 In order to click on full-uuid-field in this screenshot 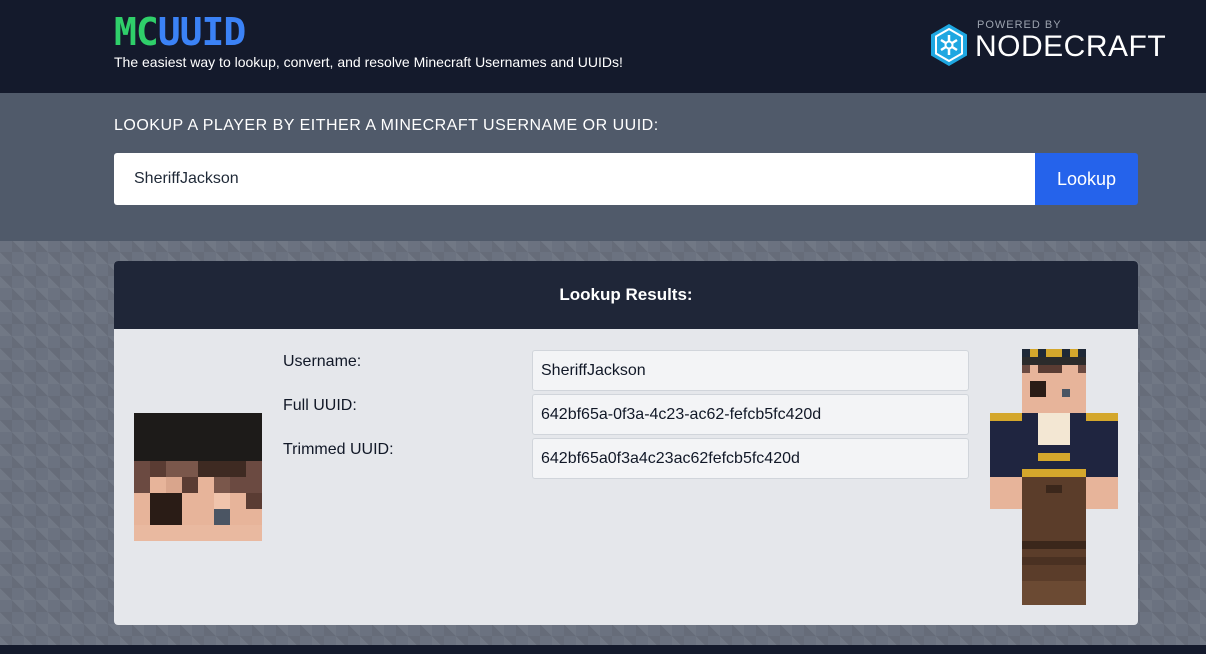, I will do `click(750, 414)`.